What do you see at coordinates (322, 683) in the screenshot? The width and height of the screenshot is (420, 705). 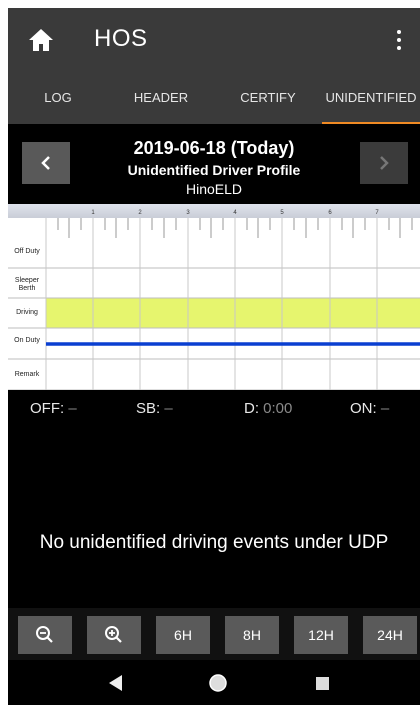 I see `recents-icon` at bounding box center [322, 683].